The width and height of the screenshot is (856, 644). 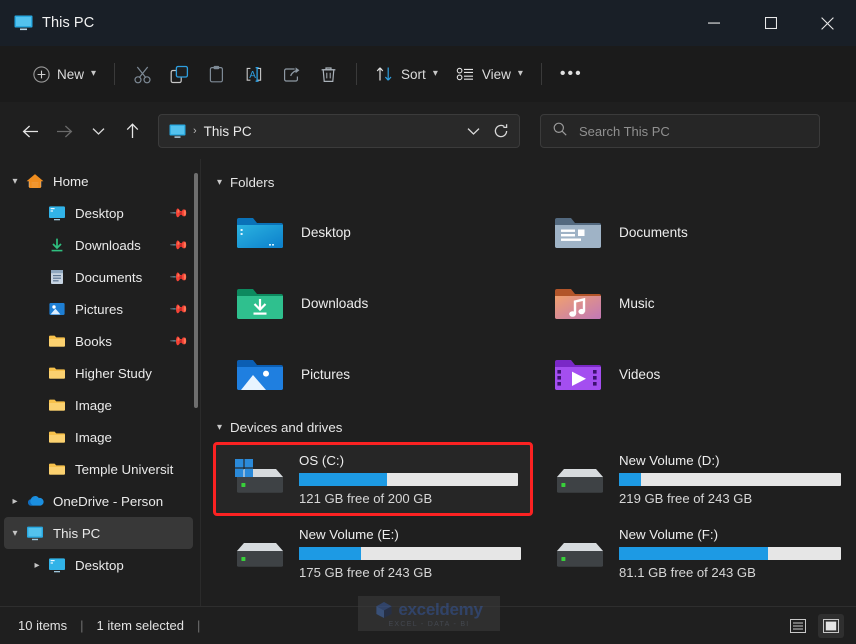 What do you see at coordinates (328, 74) in the screenshot?
I see `delete-button` at bounding box center [328, 74].